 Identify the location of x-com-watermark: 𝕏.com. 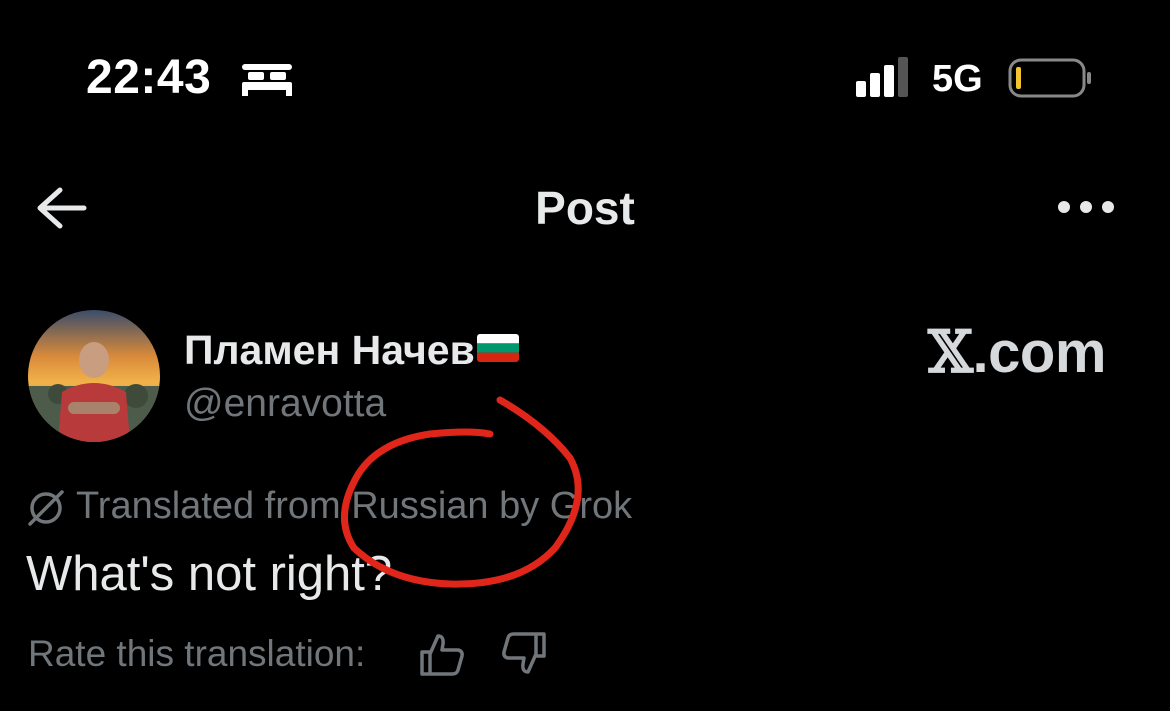
(1017, 352).